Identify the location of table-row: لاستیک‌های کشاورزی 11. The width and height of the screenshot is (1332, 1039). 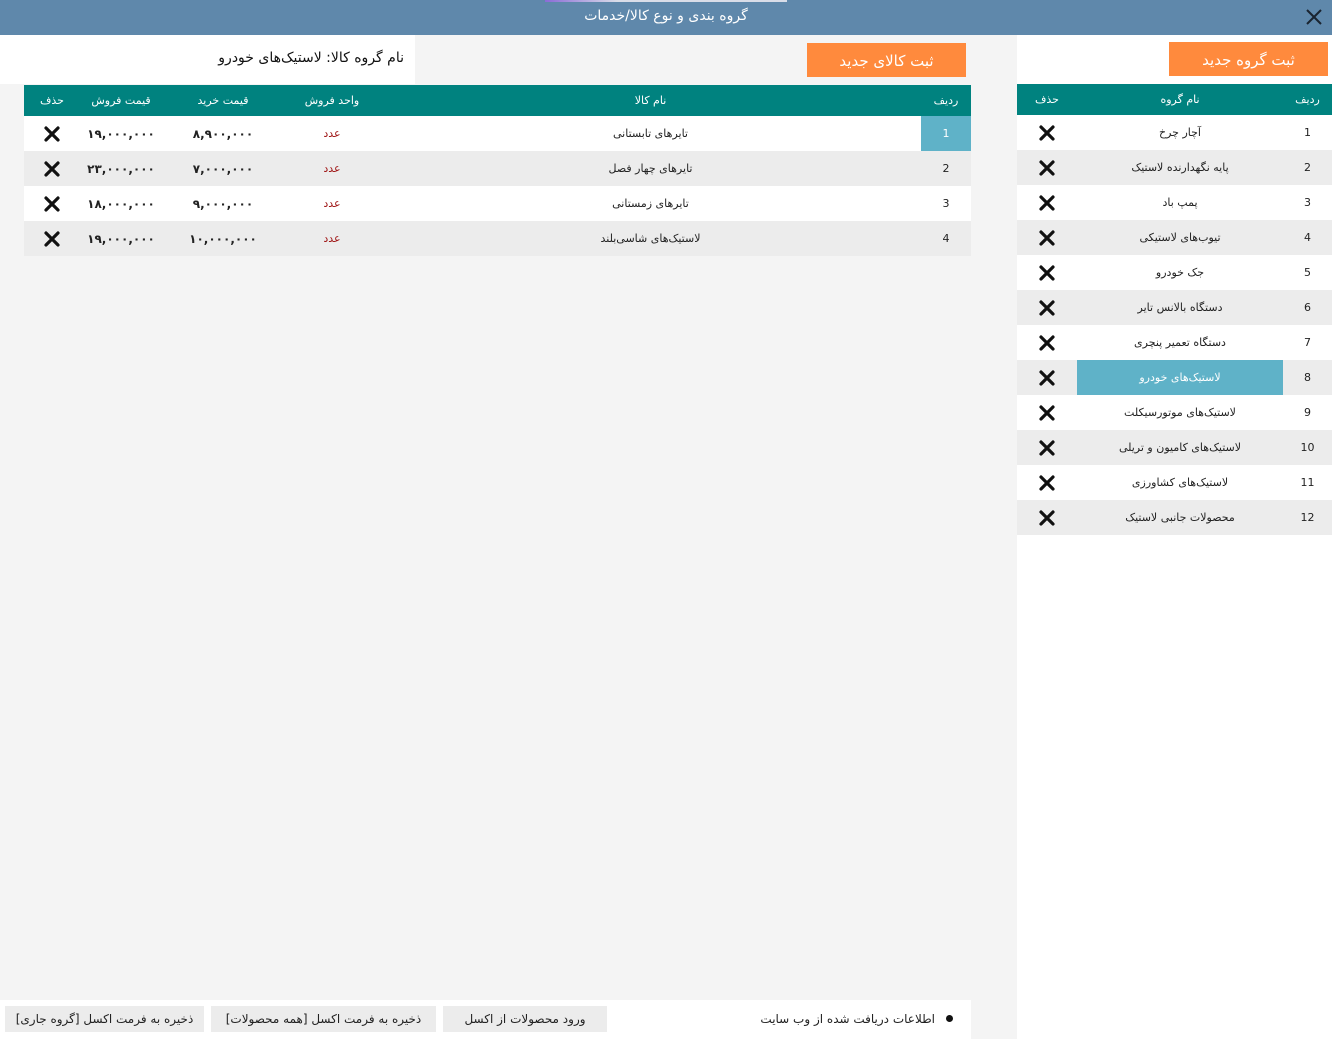
(1174, 482).